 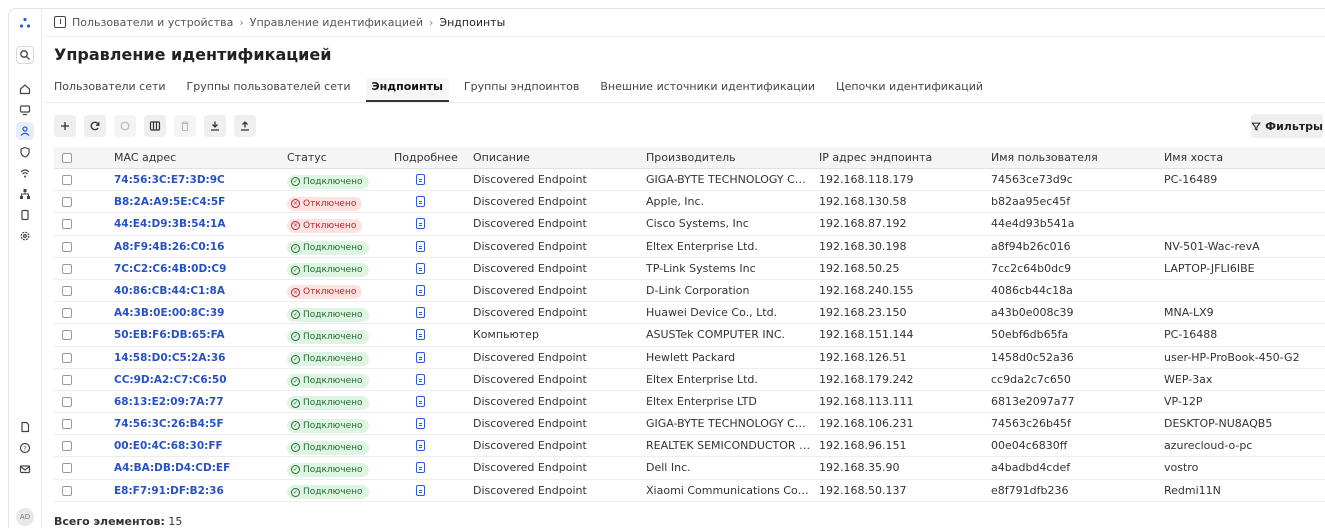 I want to click on header-status: Статус, so click(x=307, y=158).